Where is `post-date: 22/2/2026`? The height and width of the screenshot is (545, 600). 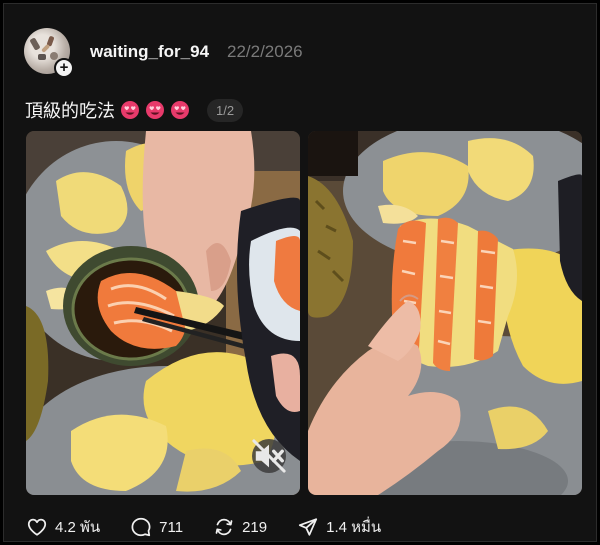
post-date: 22/2/2026 is located at coordinates (265, 51).